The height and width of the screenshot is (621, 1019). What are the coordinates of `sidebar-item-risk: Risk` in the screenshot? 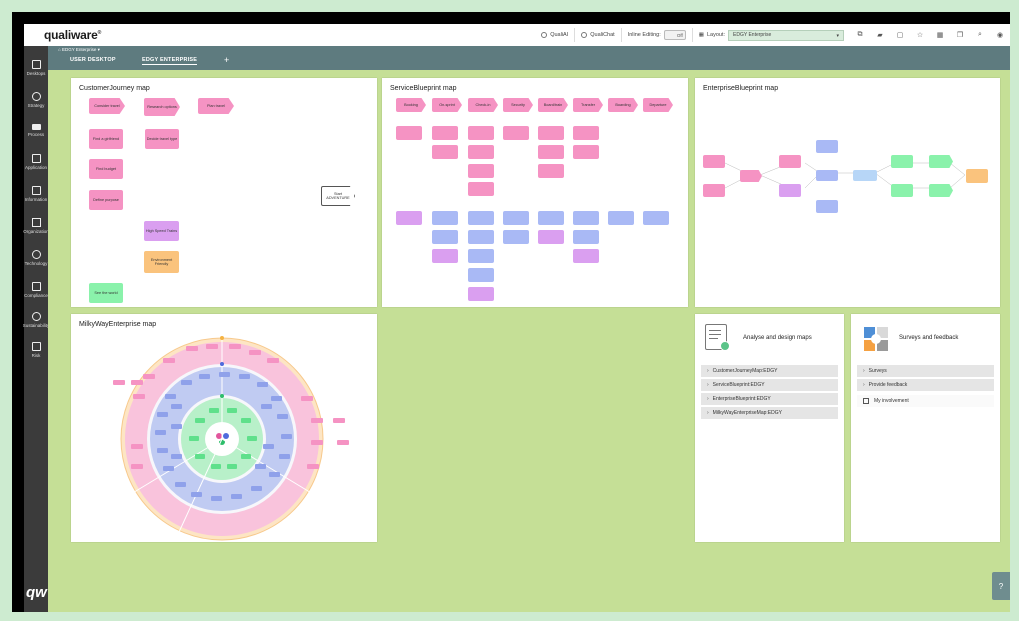 It's located at (36, 350).